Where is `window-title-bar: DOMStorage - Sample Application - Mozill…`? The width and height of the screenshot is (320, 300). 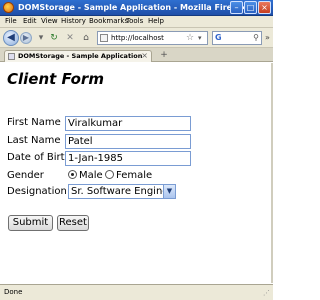
window-title-bar: DOMStorage - Sample Application - Mozill… is located at coordinates (136, 8).